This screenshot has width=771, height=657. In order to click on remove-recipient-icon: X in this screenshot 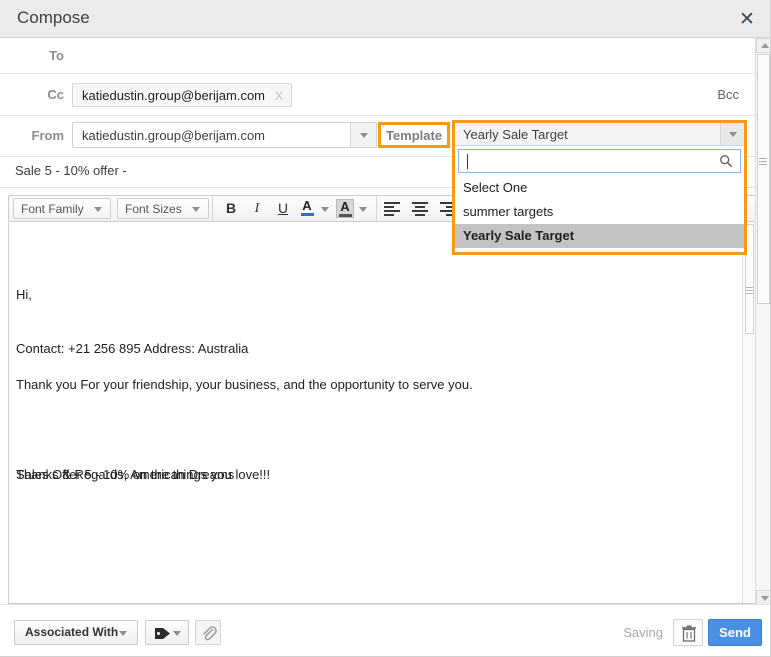, I will do `click(279, 96)`.